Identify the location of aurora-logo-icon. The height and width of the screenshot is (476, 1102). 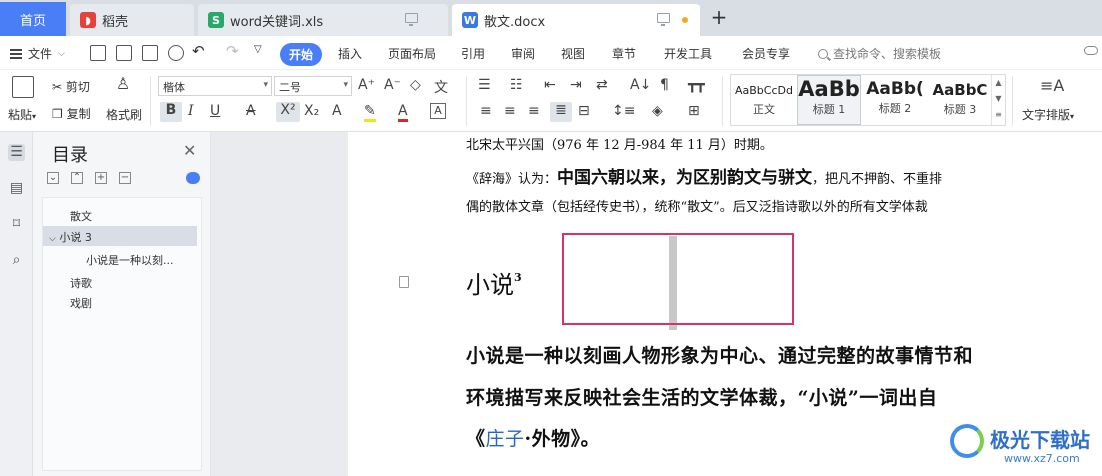
(967, 441).